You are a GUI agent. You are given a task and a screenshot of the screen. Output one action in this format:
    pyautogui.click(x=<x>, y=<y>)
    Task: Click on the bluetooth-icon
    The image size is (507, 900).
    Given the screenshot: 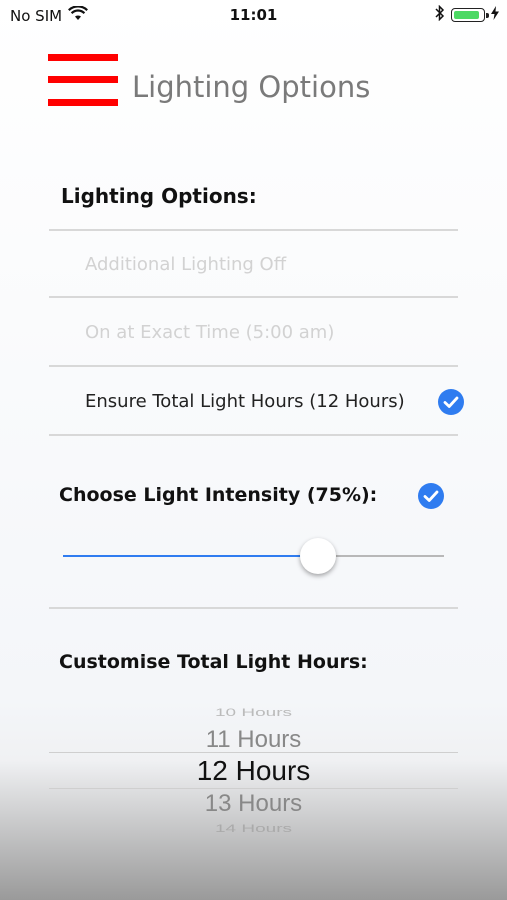 What is the action you would take?
    pyautogui.click(x=440, y=14)
    